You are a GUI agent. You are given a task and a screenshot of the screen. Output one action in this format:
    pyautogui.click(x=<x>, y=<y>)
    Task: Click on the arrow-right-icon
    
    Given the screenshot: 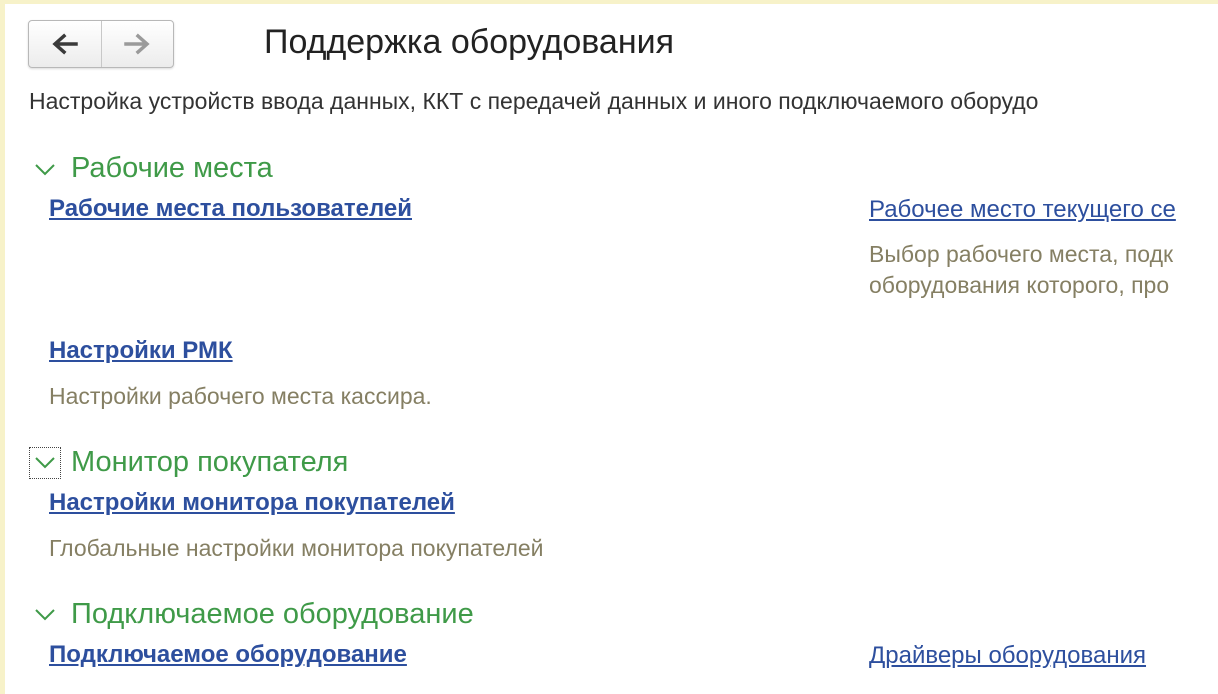 What is the action you would take?
    pyautogui.click(x=137, y=44)
    